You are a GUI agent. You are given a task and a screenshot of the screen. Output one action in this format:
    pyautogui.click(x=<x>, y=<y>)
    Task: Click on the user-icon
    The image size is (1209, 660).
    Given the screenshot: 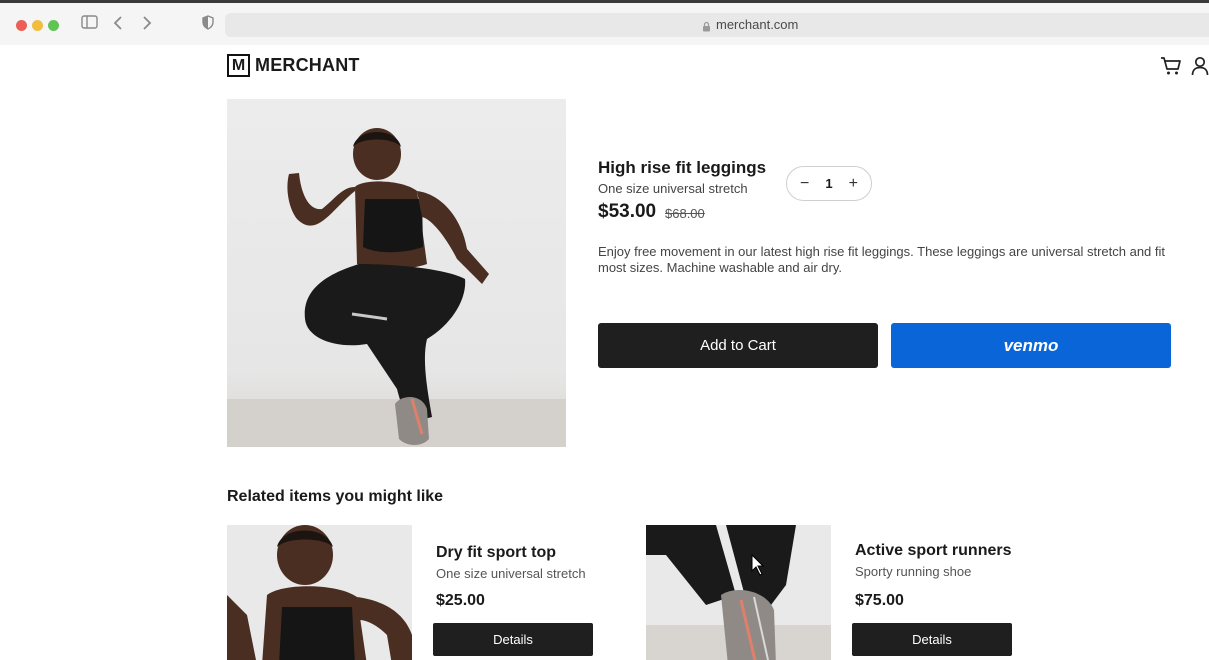 What is the action you would take?
    pyautogui.click(x=1200, y=68)
    